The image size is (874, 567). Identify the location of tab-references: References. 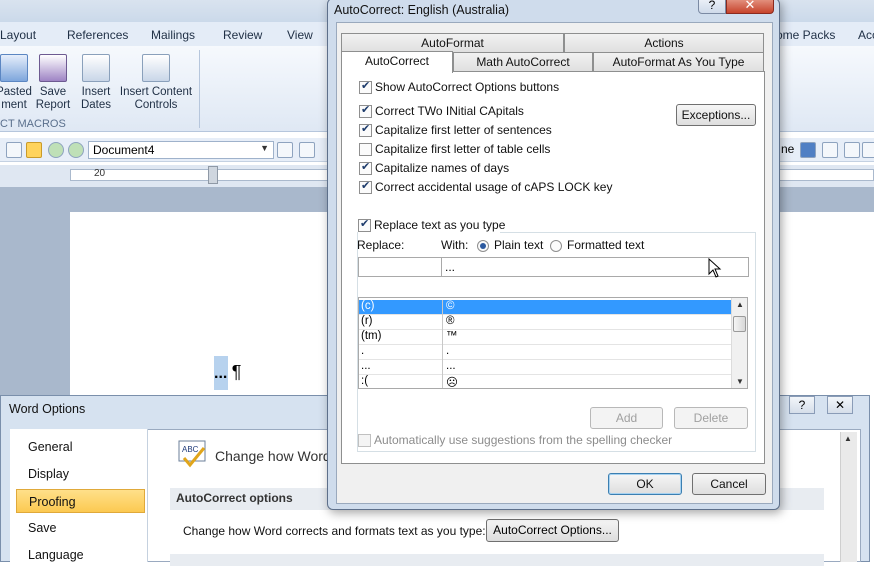
(97, 35).